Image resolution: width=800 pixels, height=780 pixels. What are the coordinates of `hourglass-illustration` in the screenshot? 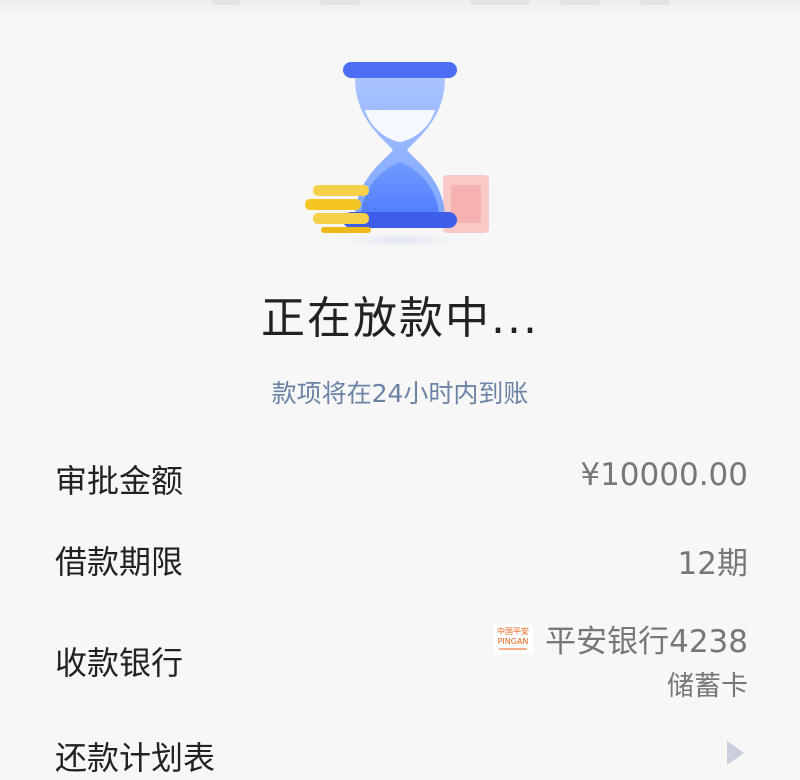 It's located at (400, 150).